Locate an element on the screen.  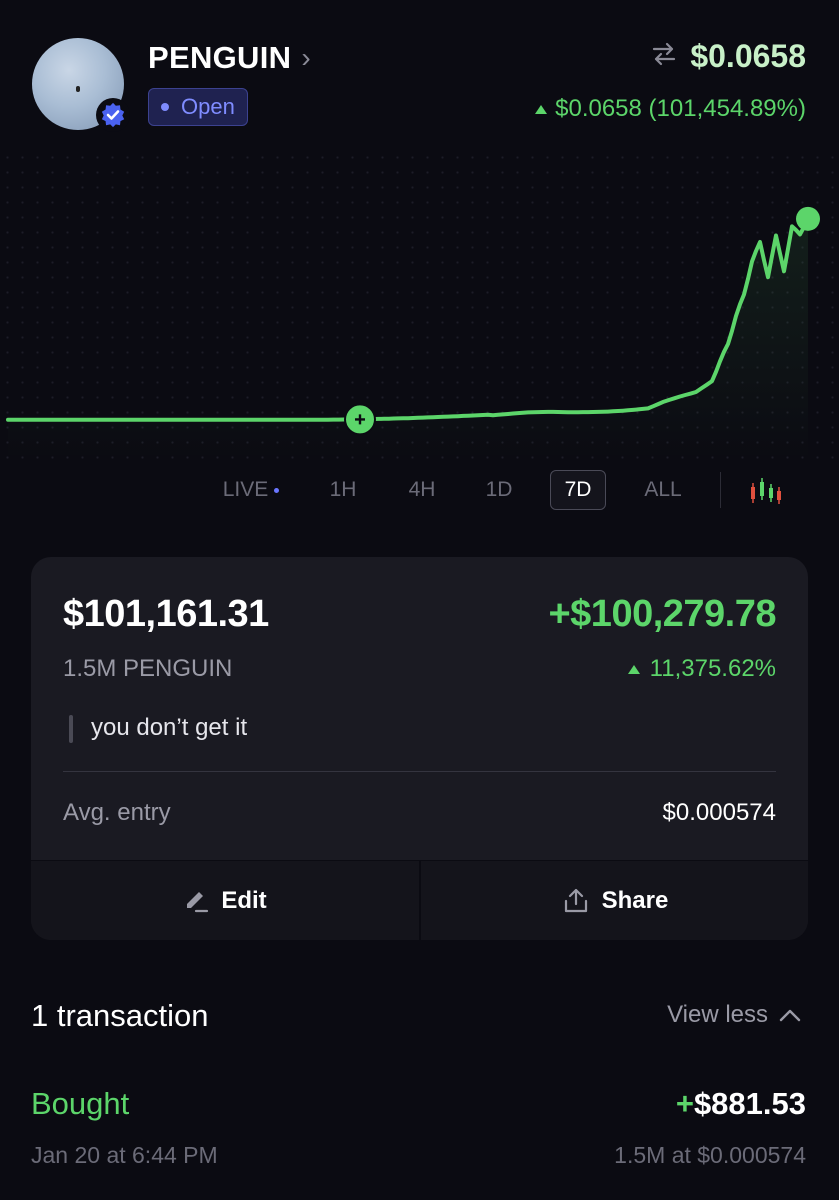
tab-1d-label: 1D is located at coordinates (499, 489).